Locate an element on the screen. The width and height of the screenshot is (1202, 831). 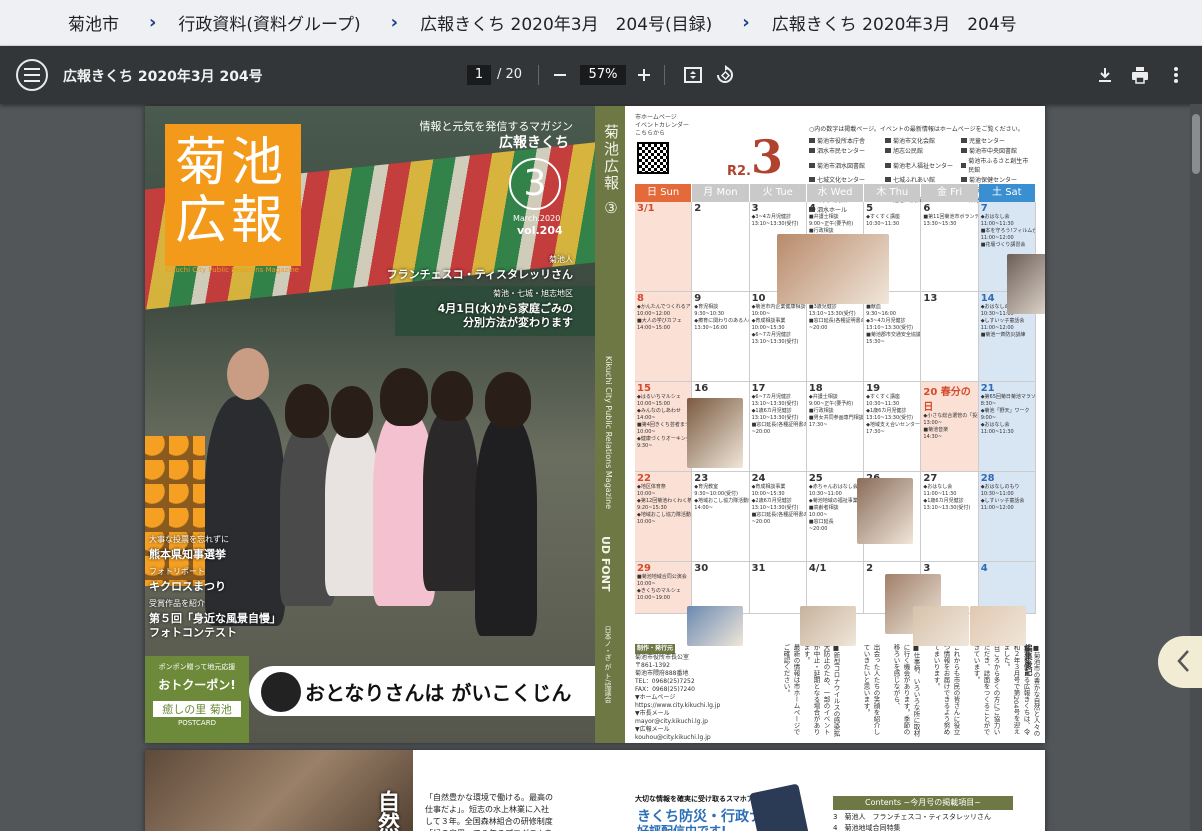
calendar-event: ◆地域おこし協力隊活動報告会 is located at coordinates (721, 501).